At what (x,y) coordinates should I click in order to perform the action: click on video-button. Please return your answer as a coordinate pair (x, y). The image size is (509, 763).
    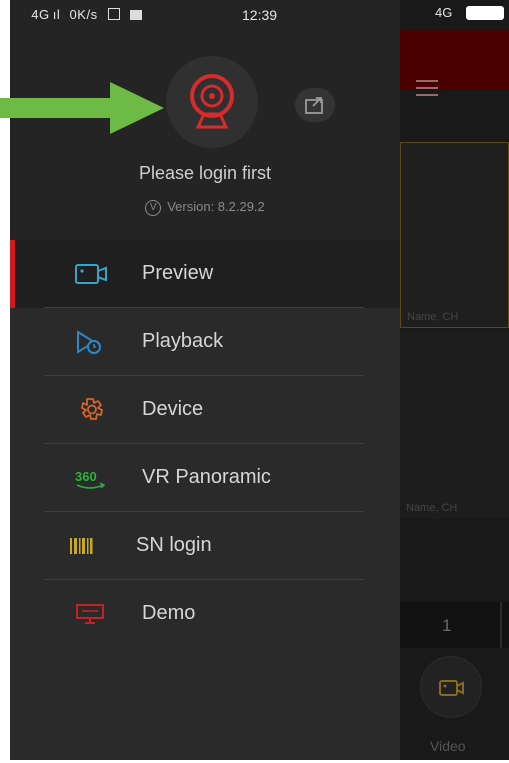
    Looking at the image, I should click on (451, 687).